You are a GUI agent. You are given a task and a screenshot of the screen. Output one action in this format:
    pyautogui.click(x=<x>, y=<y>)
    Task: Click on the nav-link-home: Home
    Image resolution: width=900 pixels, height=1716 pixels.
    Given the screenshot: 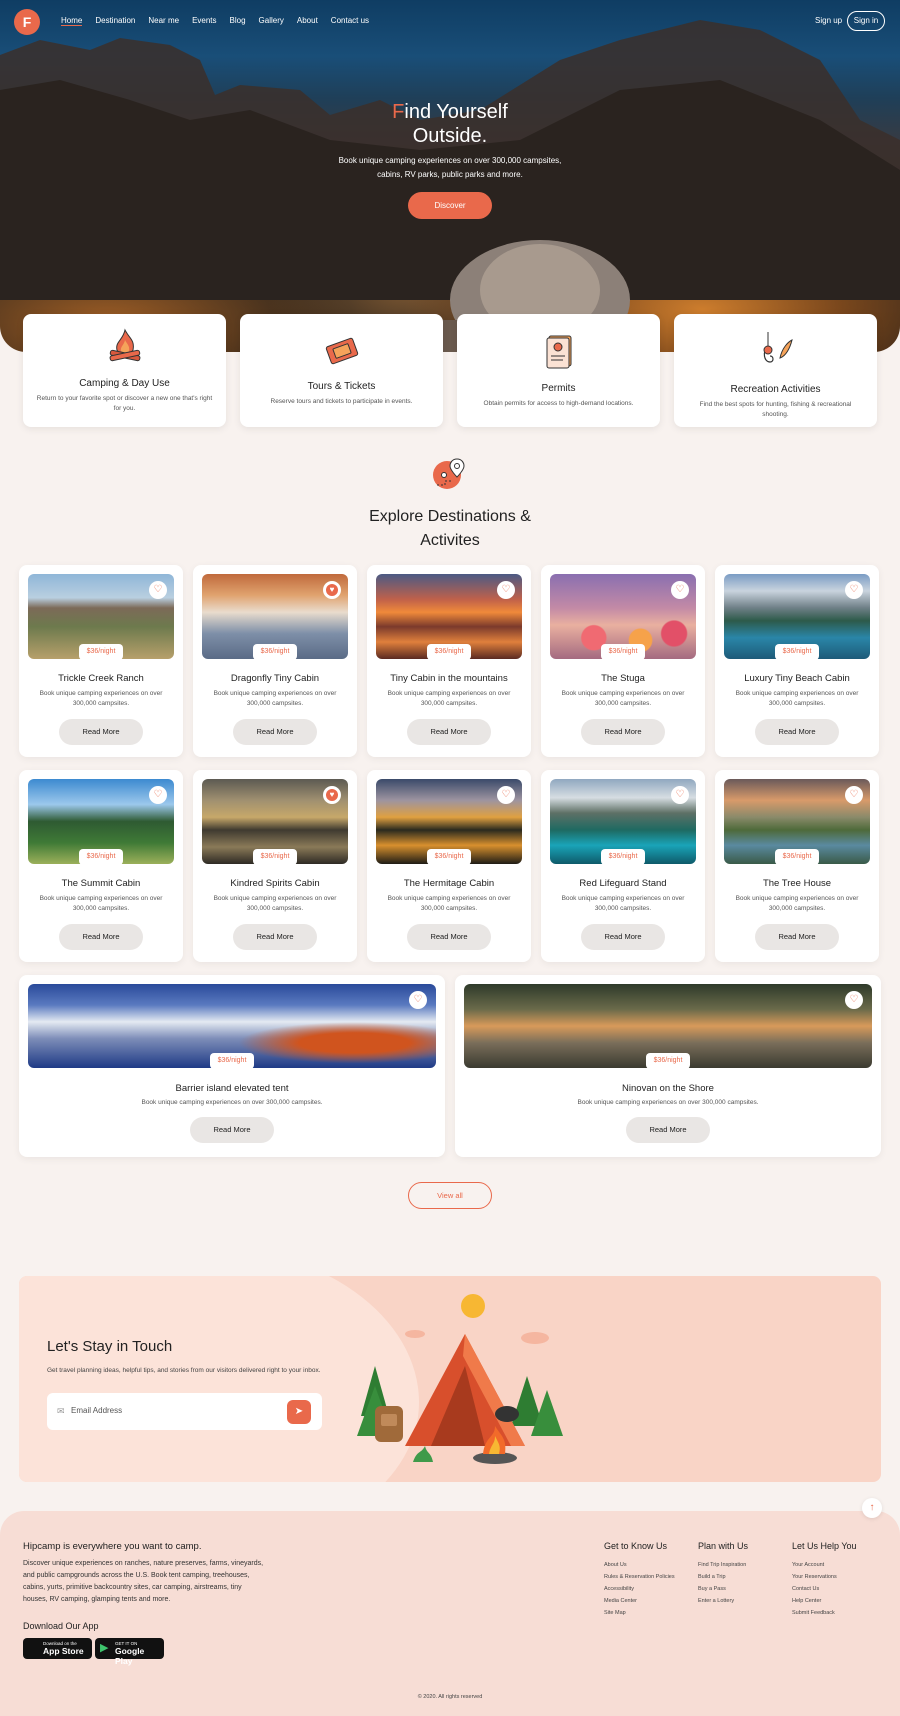 What is the action you would take?
    pyautogui.click(x=72, y=21)
    